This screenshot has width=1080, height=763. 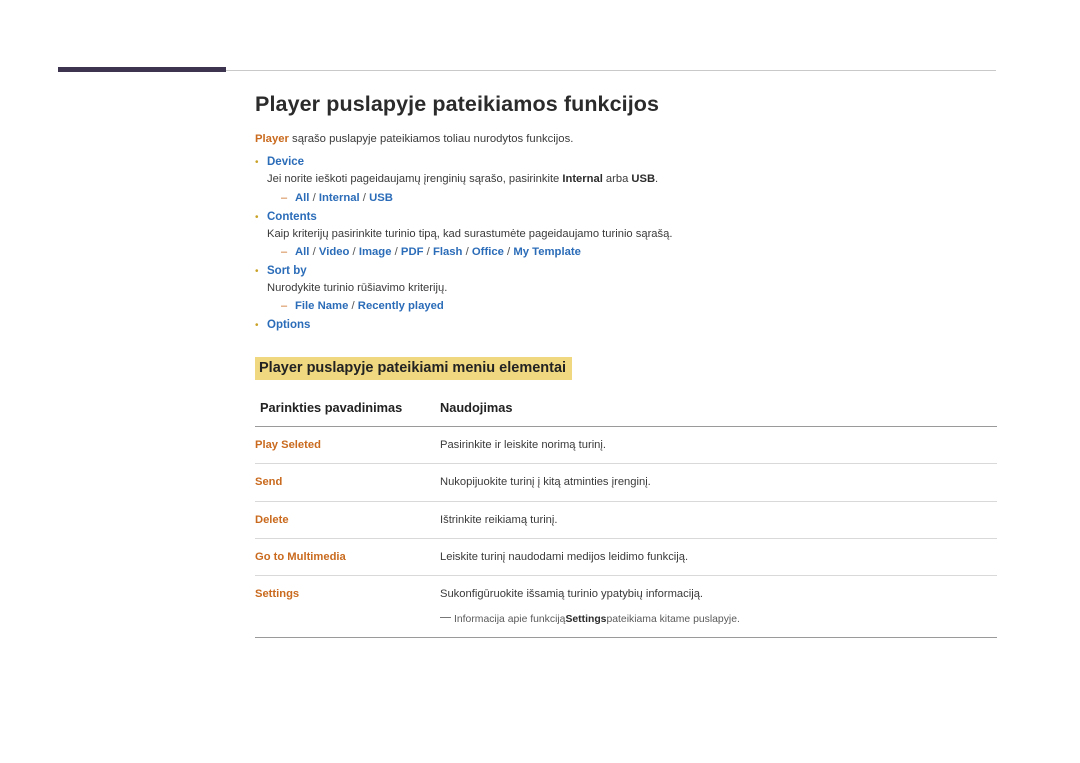 I want to click on table-row: Delete Ištrinkite reikiamą turinį., so click(x=626, y=520).